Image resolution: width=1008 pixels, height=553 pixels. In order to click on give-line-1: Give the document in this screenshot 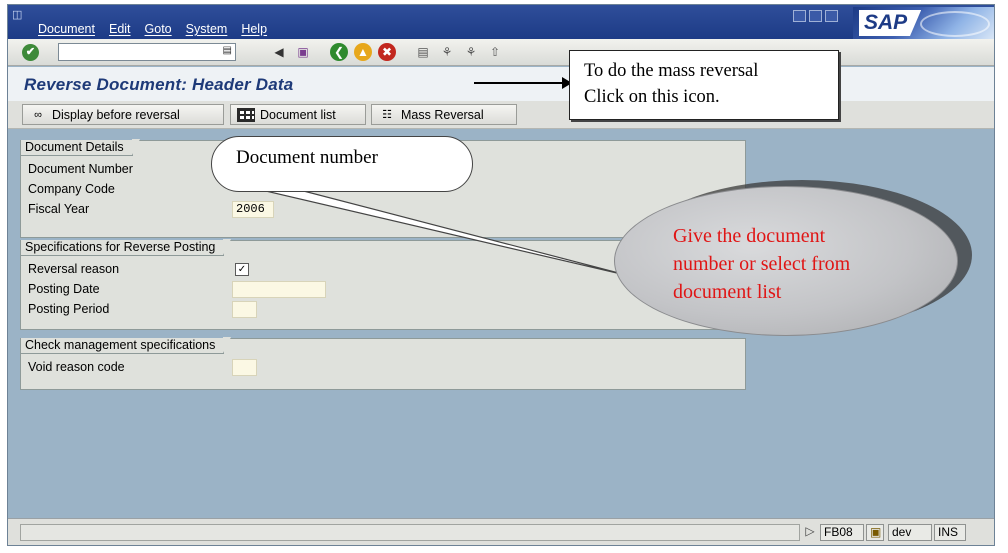, I will do `click(749, 236)`.